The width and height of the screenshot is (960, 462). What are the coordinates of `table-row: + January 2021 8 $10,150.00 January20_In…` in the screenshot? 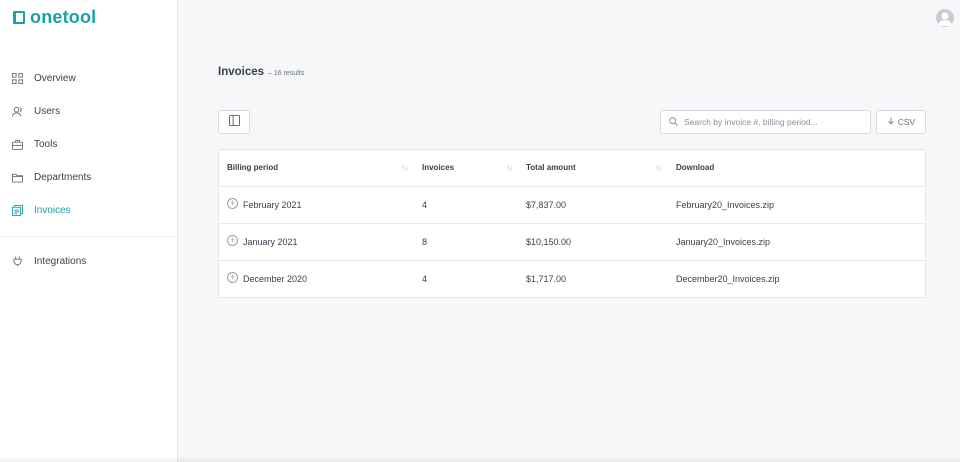 It's located at (572, 242).